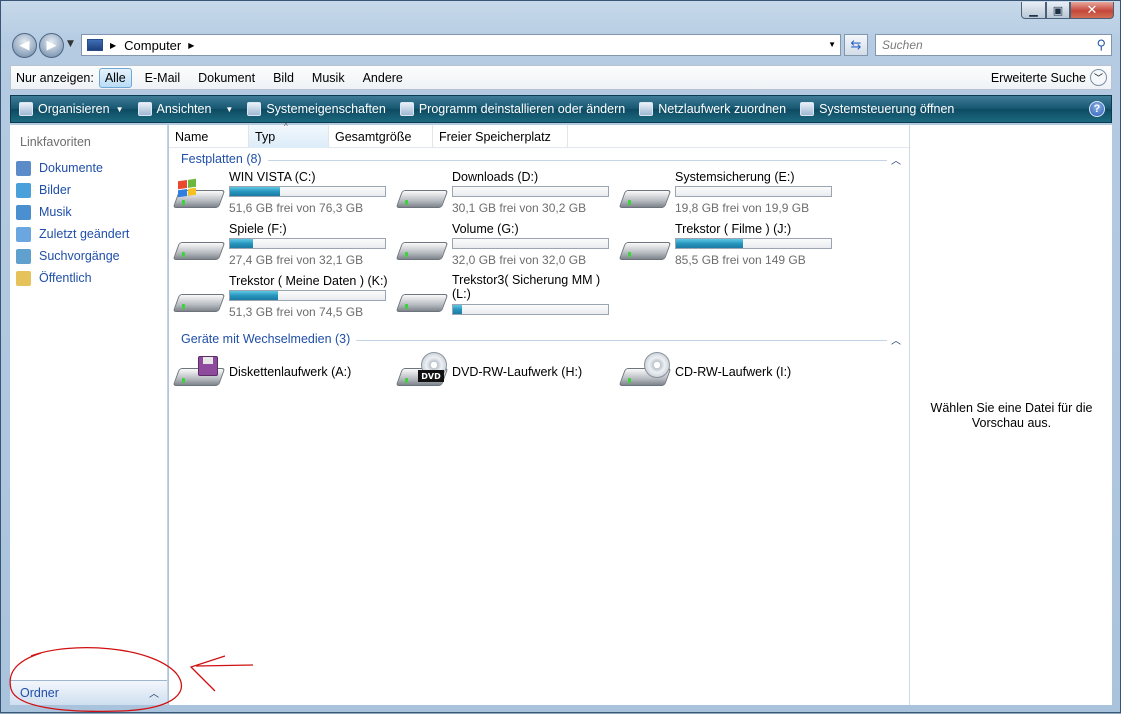 This screenshot has height=714, width=1121. What do you see at coordinates (740, 260) in the screenshot?
I see `drive-free-space: 85,5 GB frei von 149 GB` at bounding box center [740, 260].